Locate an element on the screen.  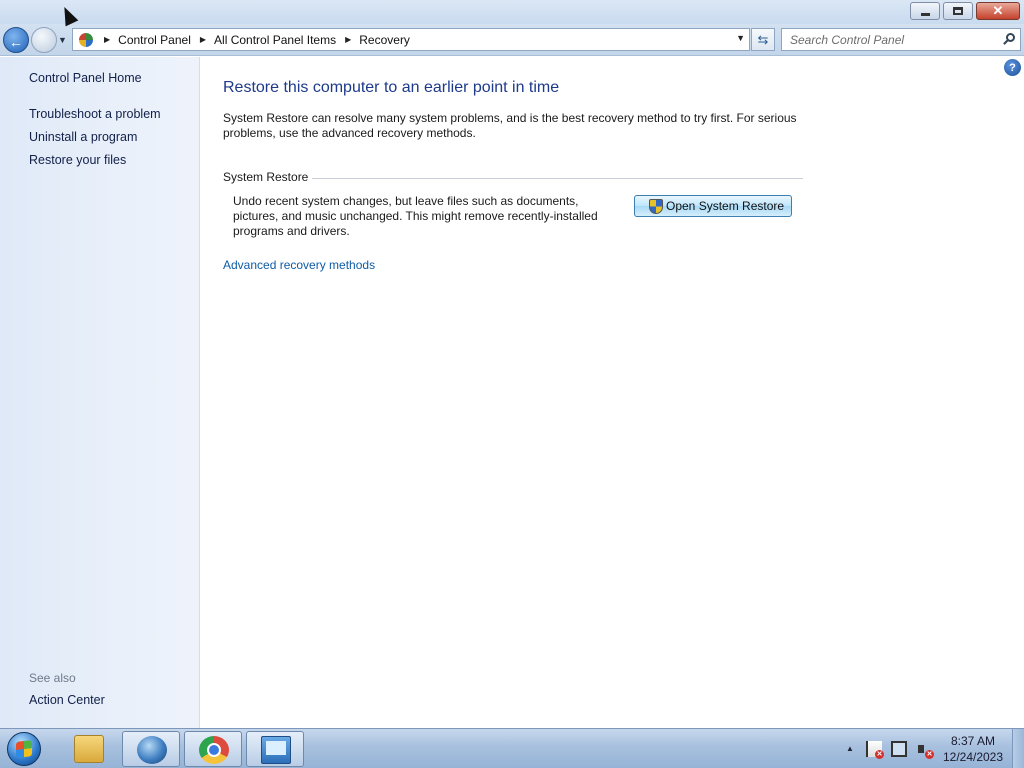
start-button is located at coordinates (25, 749).